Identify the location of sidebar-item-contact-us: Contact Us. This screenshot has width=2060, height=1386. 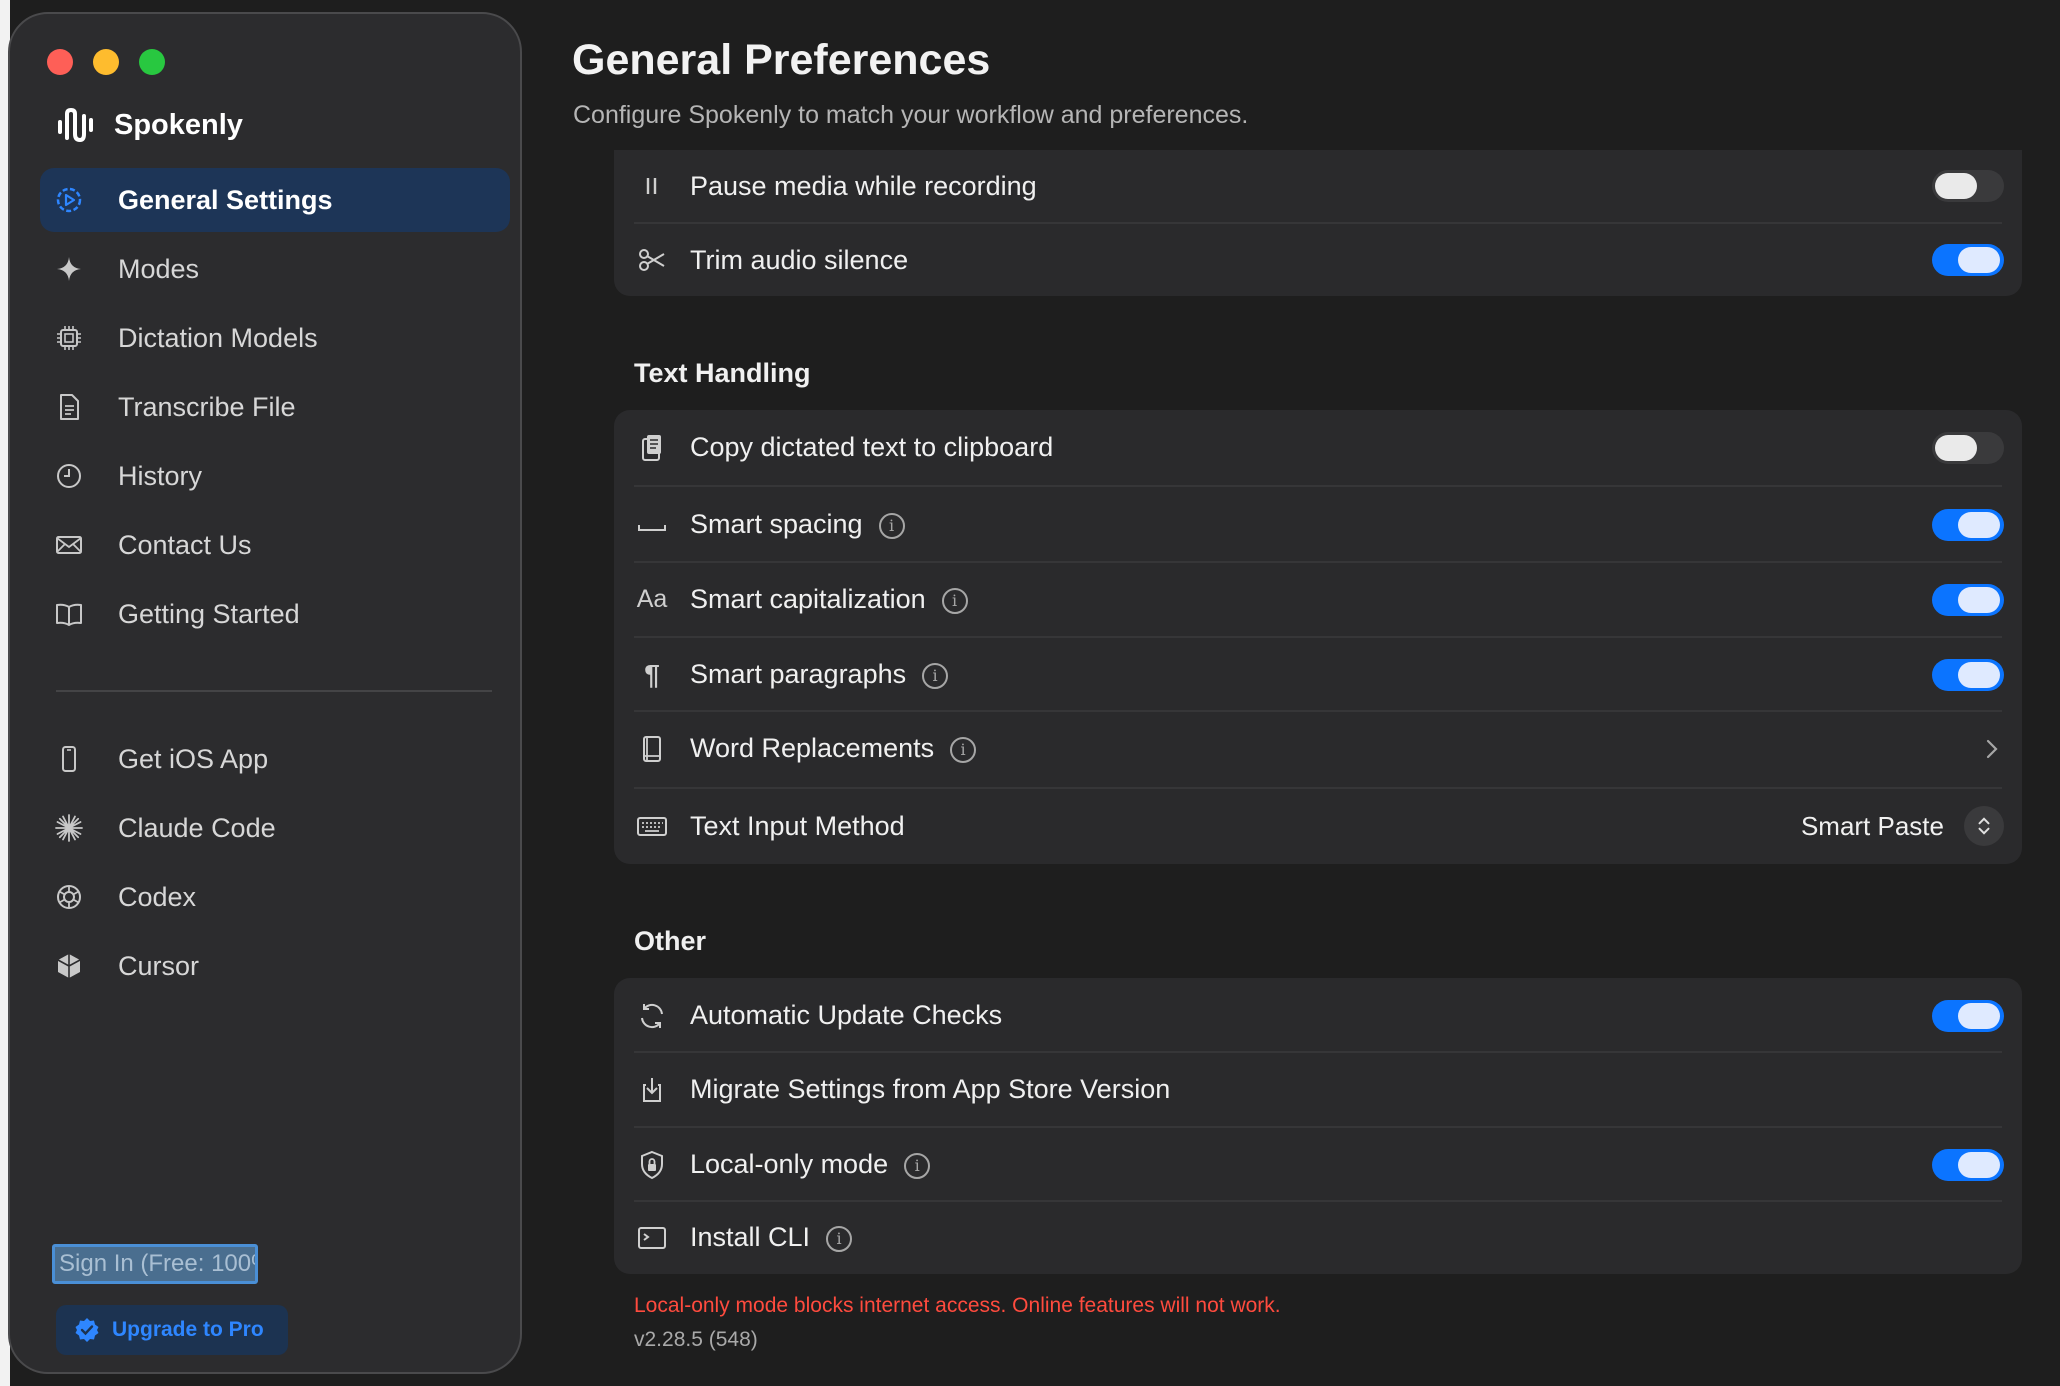
(275, 545).